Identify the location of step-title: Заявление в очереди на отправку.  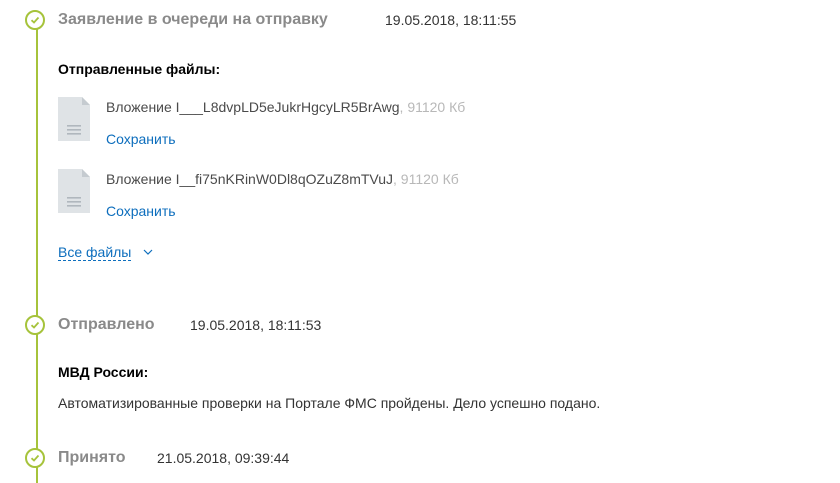
(193, 19).